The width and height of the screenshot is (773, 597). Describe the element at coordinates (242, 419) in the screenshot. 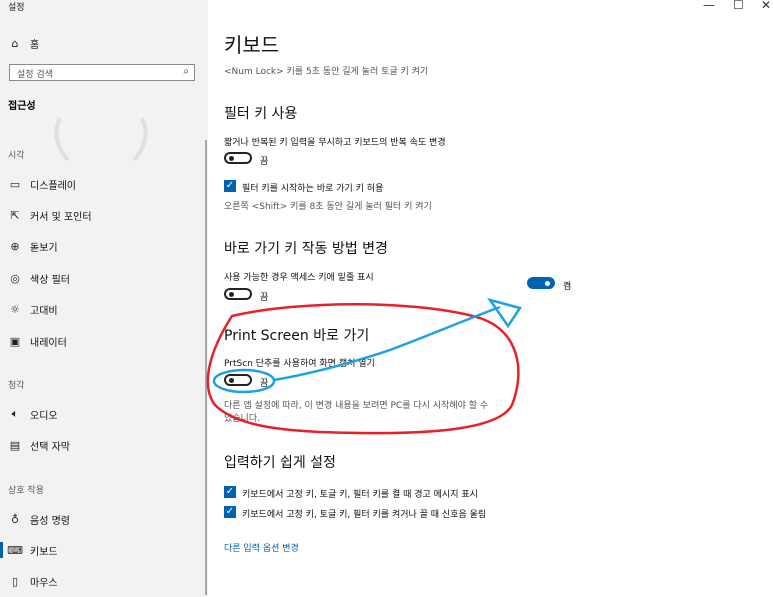

I see `print-screen-note-line2: 있습니다.` at that location.